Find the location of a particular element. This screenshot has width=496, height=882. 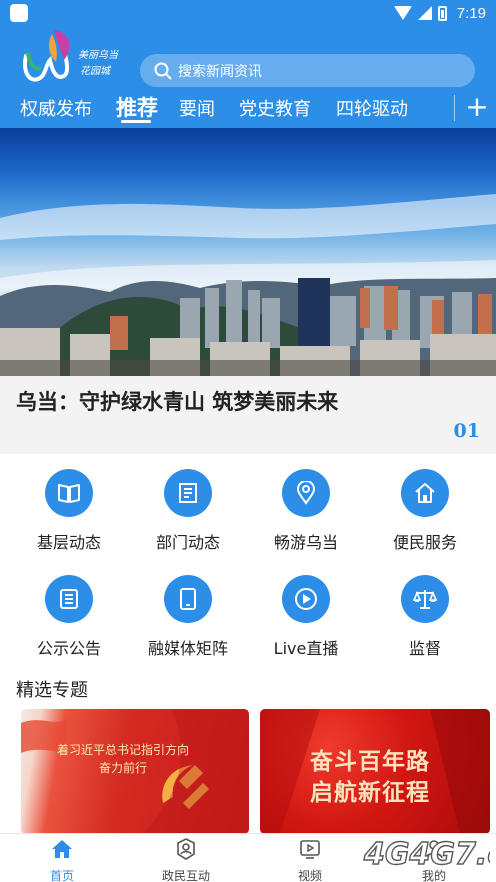

grid-item-media-matrix: 融媒体矩阵 is located at coordinates (188, 617).